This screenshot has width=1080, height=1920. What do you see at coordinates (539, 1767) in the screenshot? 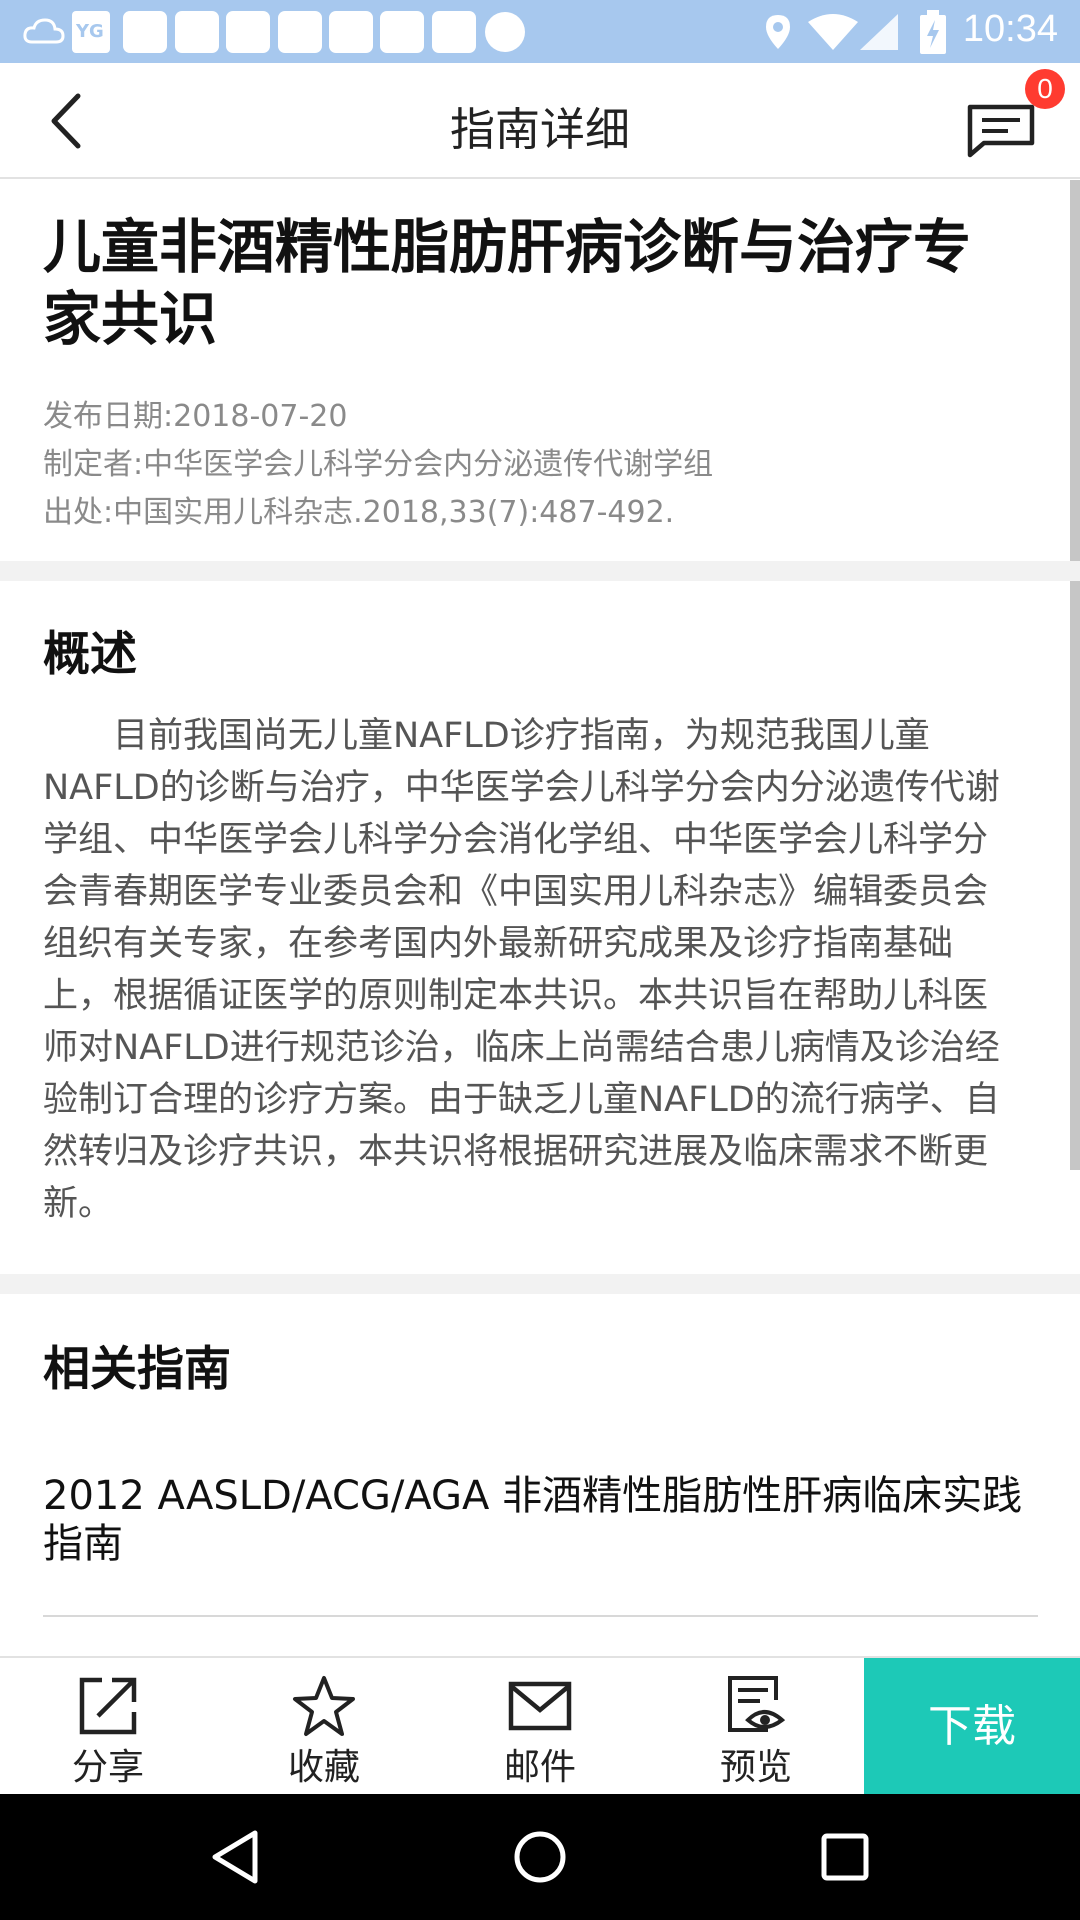
I see `email-label: 邮件` at bounding box center [539, 1767].